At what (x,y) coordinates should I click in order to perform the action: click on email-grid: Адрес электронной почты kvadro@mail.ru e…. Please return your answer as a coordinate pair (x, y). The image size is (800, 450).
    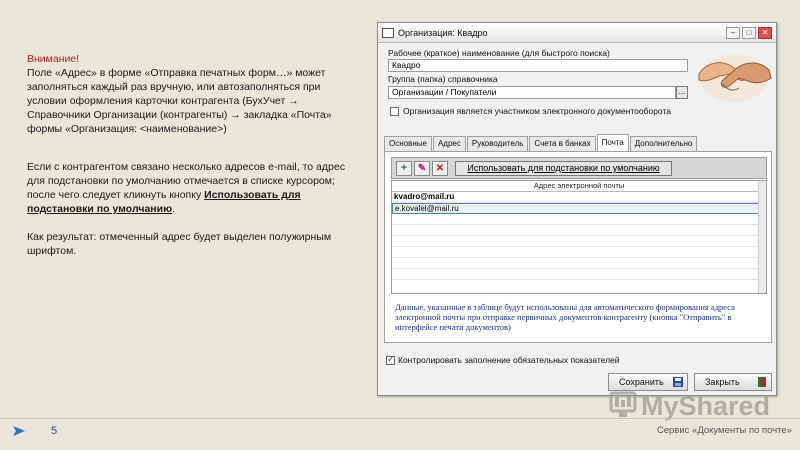
    Looking at the image, I should click on (579, 237).